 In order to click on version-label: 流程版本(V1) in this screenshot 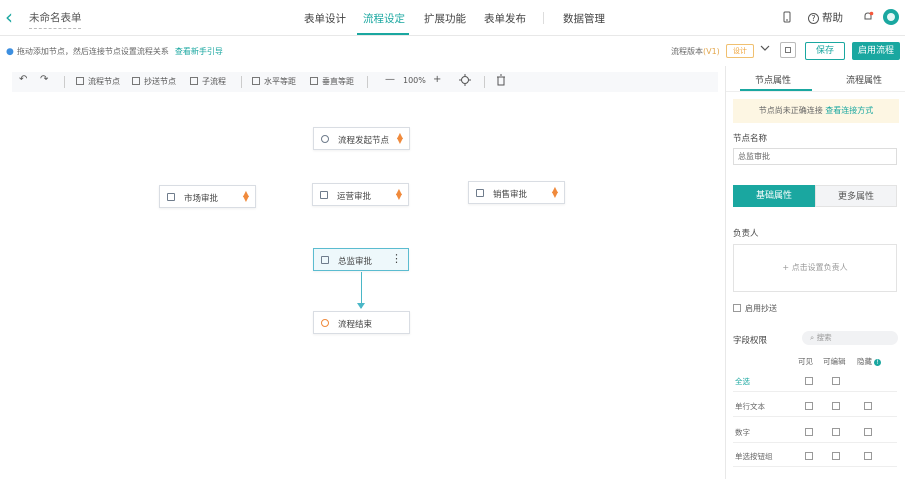, I will do `click(695, 51)`.